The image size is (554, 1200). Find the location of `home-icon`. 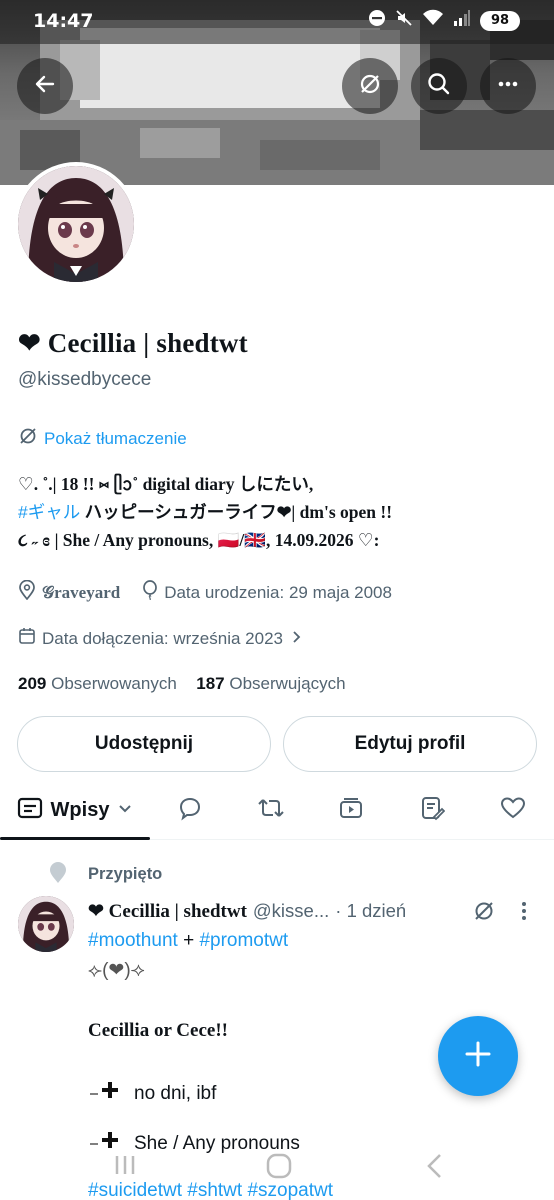

home-icon is located at coordinates (279, 1168).